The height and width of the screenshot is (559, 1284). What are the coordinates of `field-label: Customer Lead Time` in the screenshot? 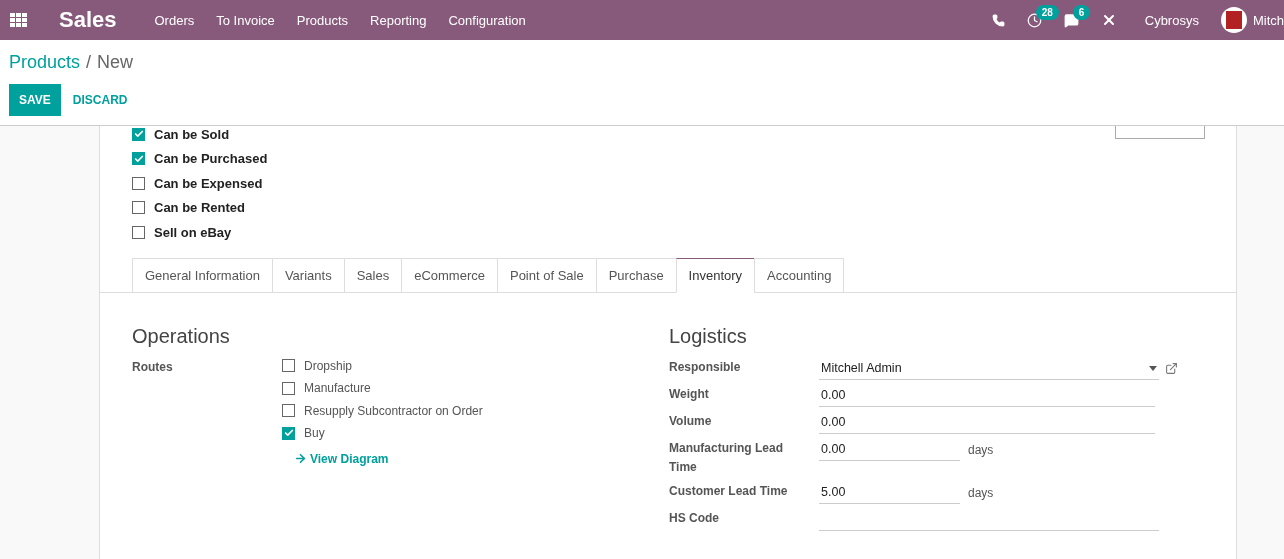 It's located at (729, 491).